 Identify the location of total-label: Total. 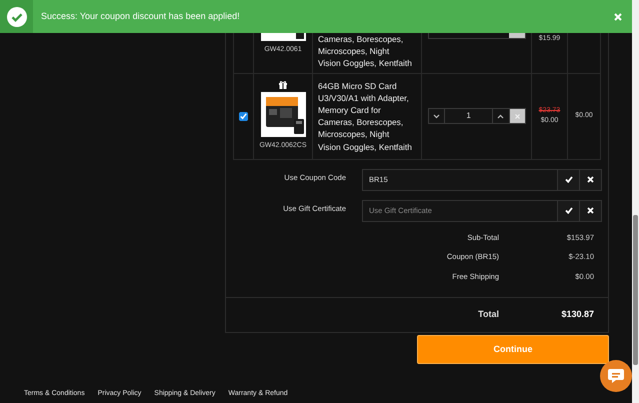
(488, 315).